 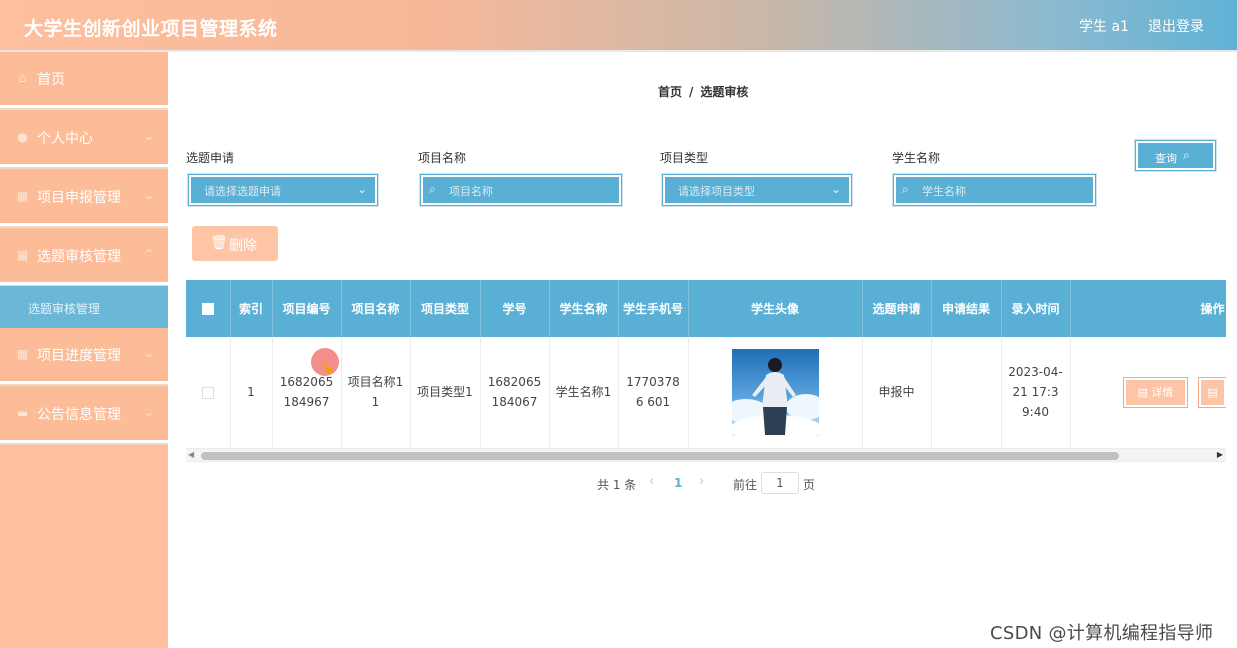 I want to click on submenu-item-topic-review: 选题审核管理, so click(x=84, y=307).